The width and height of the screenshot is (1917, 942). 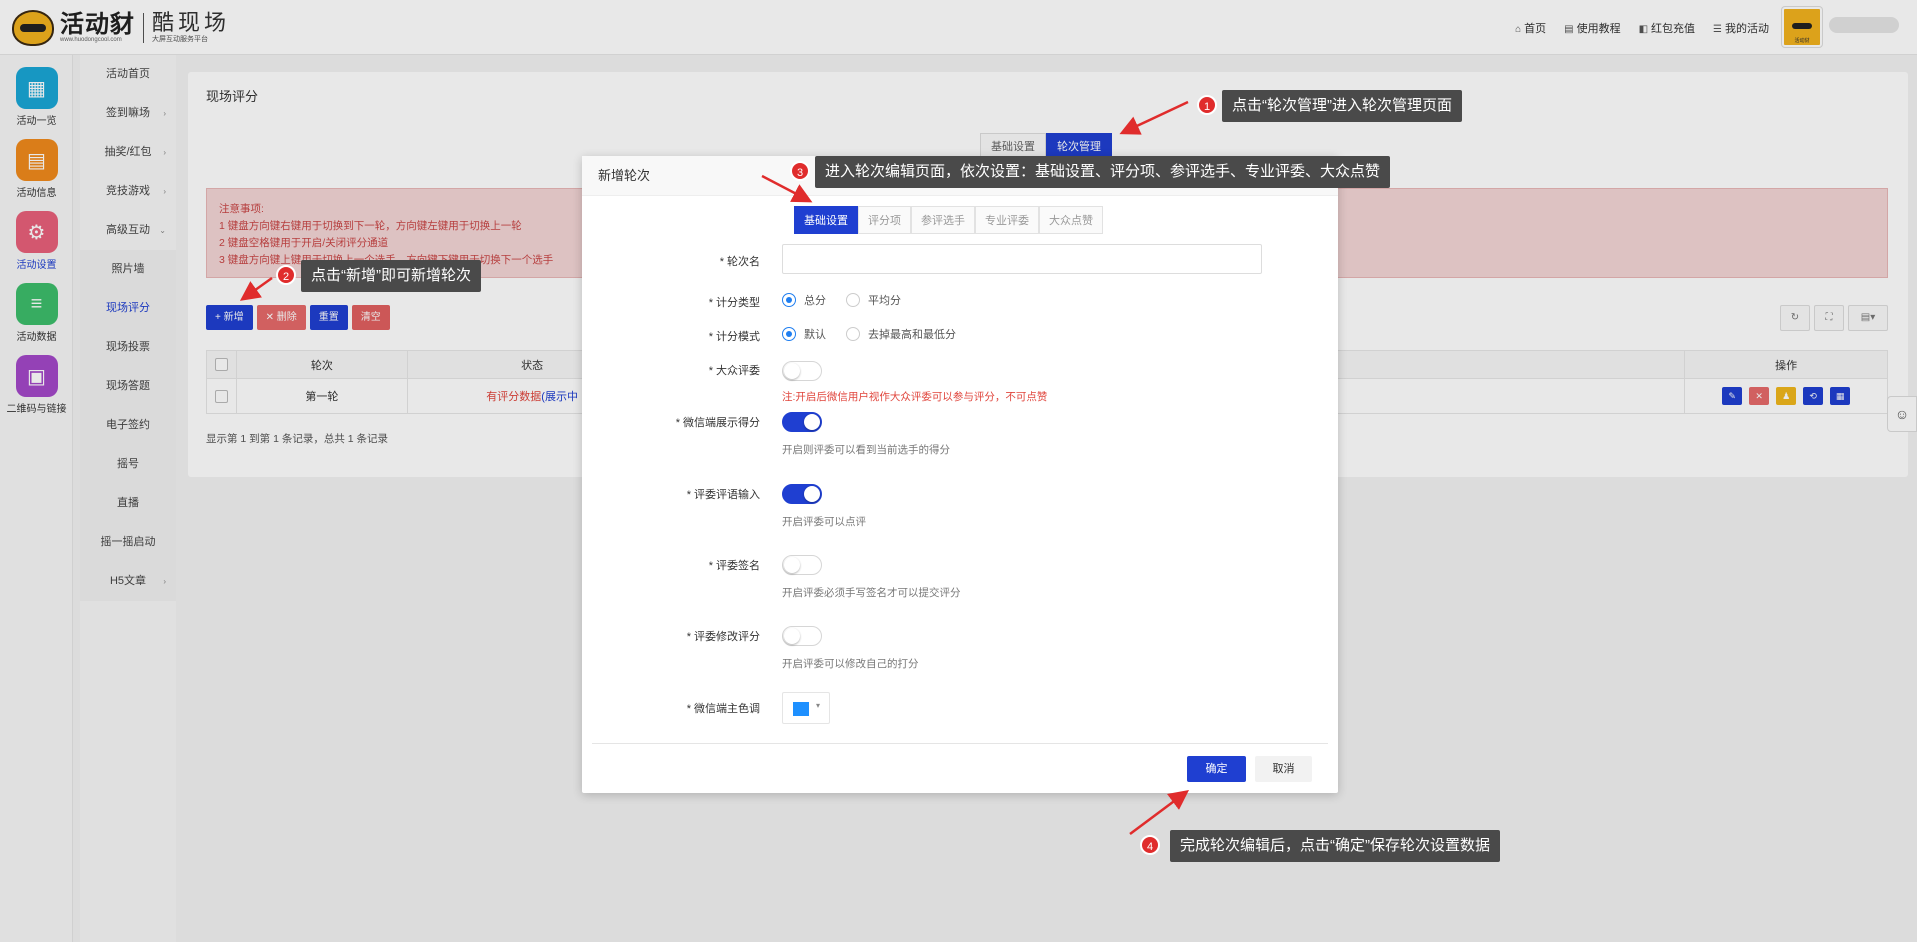 I want to click on modal-tab-public-likes: 大众点赞, so click(x=1071, y=220).